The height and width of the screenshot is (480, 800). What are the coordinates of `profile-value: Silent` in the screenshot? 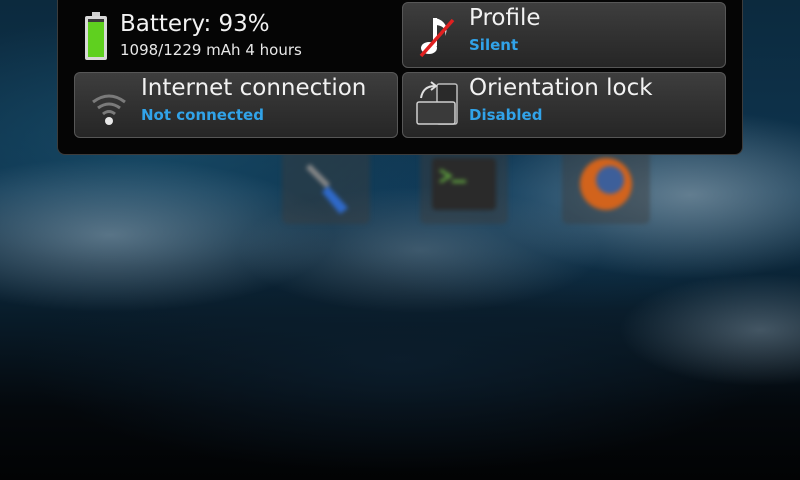 It's located at (494, 45).